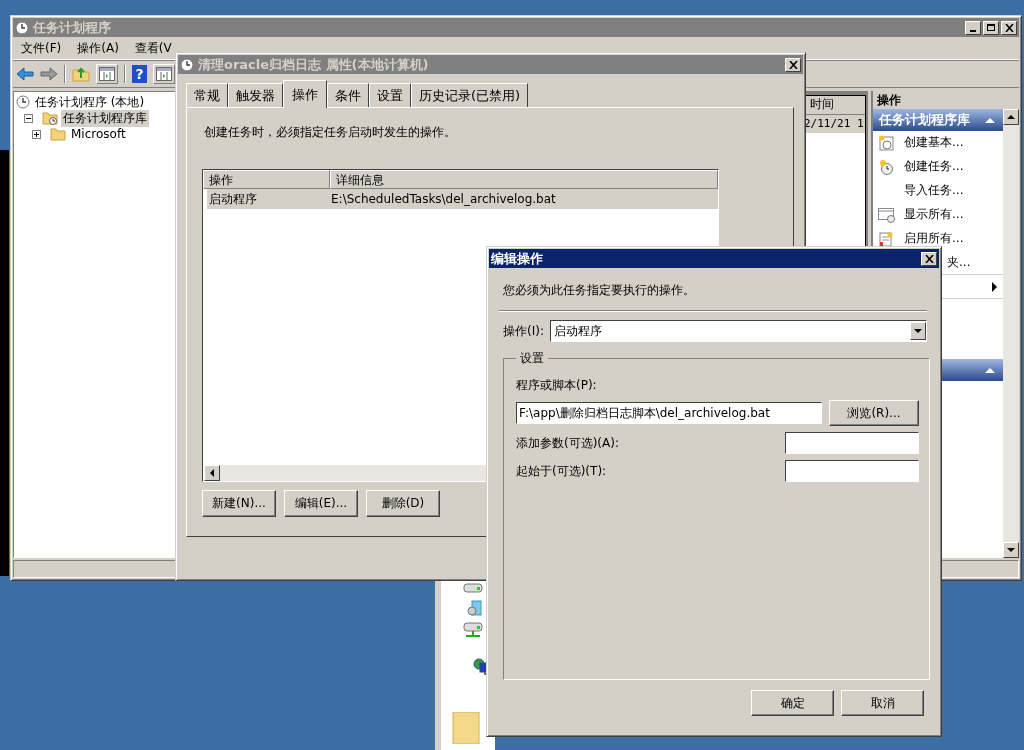 The height and width of the screenshot is (750, 1024). Describe the element at coordinates (475, 608) in the screenshot. I see `disc-drive-icon` at that location.